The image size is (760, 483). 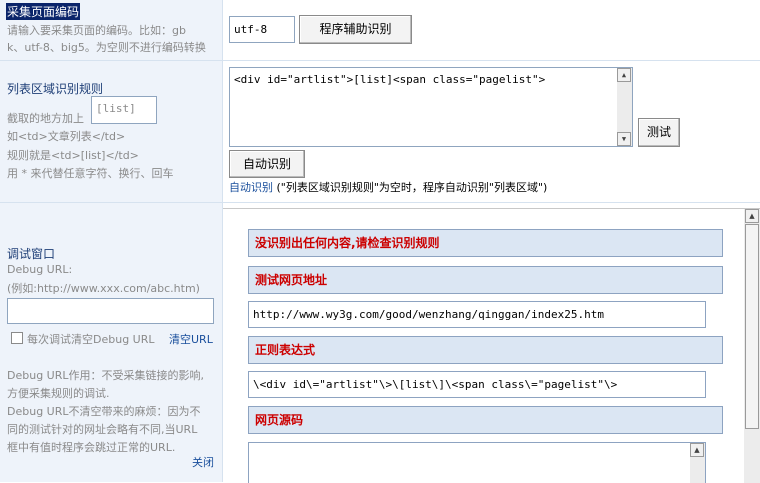 What do you see at coordinates (485, 350) in the screenshot?
I see `regex-heading: 正则表达式` at bounding box center [485, 350].